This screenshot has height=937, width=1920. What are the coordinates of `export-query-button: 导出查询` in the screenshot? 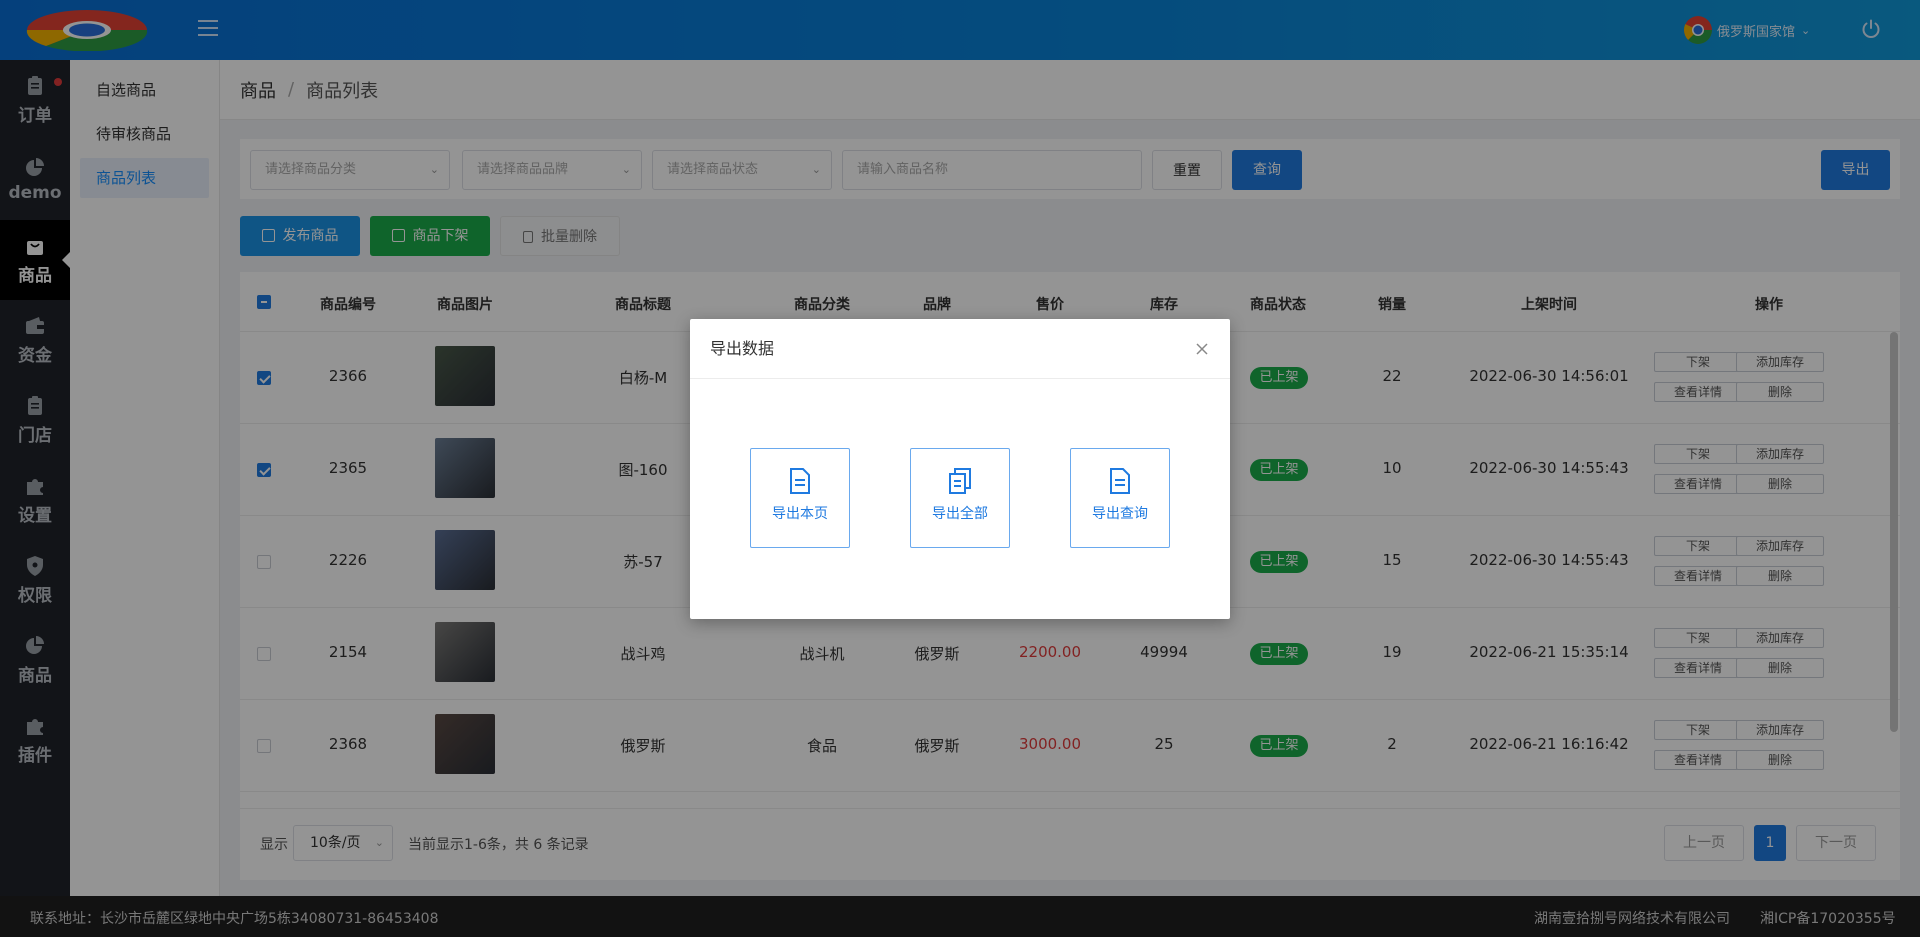 It's located at (1120, 498).